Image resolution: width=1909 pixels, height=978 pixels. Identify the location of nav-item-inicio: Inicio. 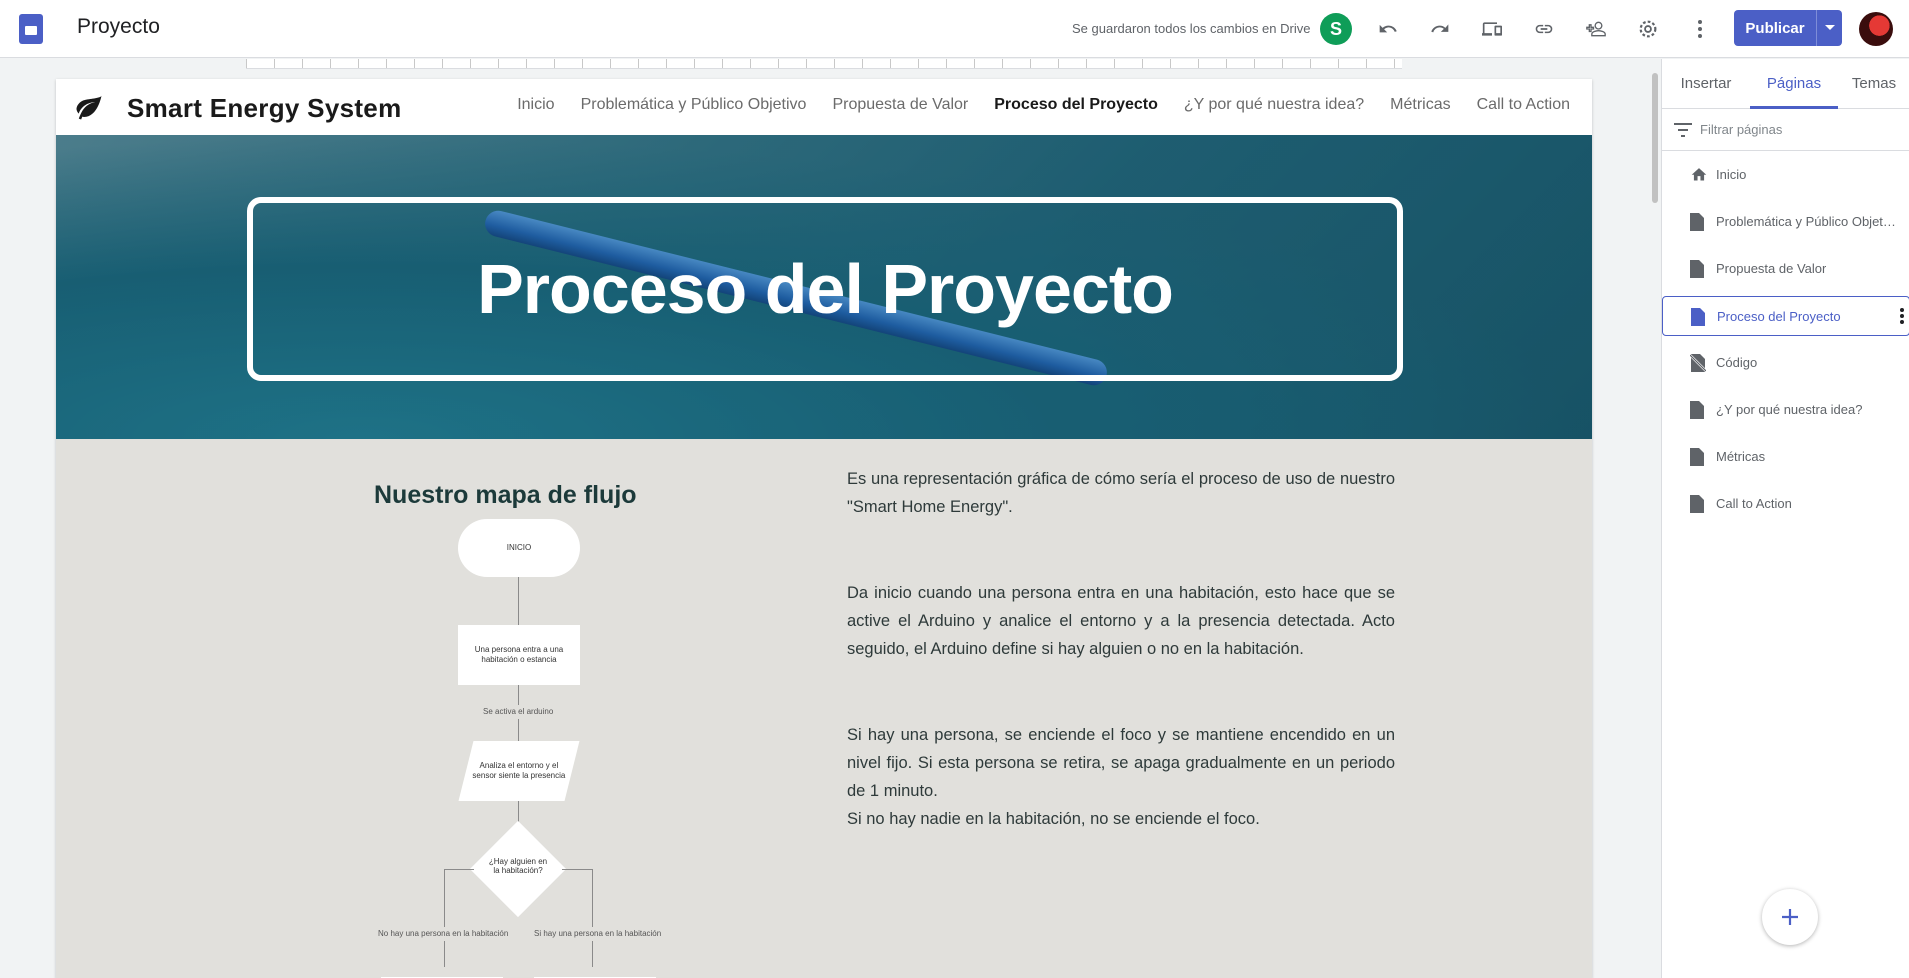
(535, 105).